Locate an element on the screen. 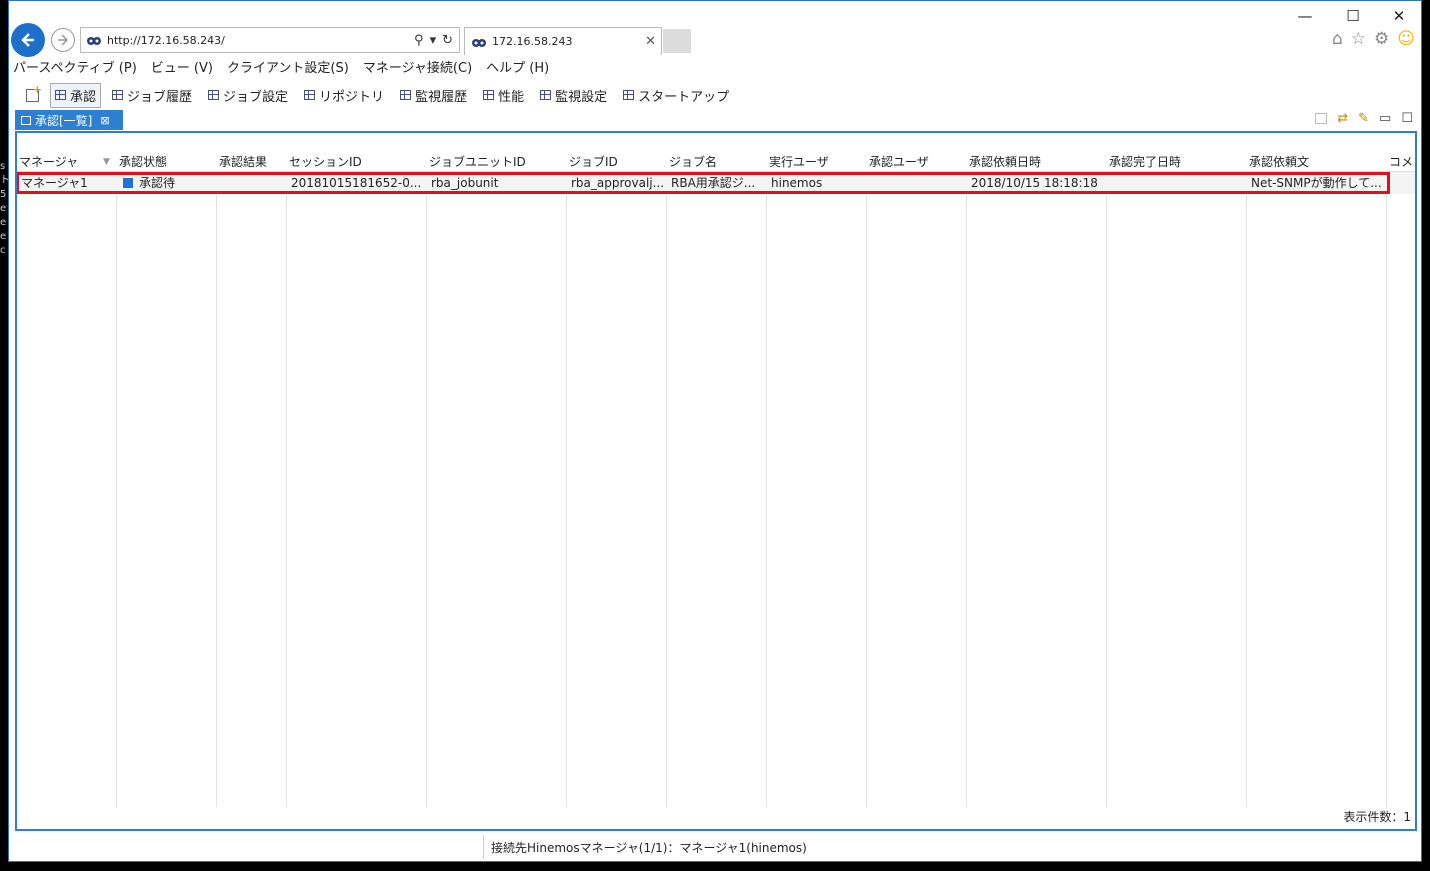 This screenshot has height=871, width=1430. cell-jobunit-id: rba_jobunit is located at coordinates (465, 183).